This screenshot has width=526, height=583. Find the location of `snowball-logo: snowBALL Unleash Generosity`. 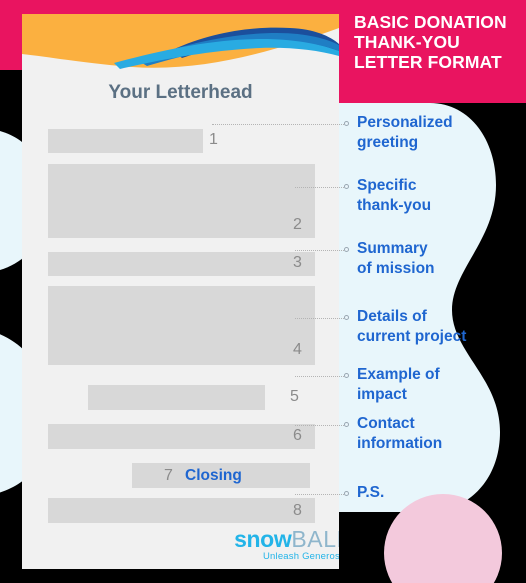

snowball-logo: snowBALL Unleash Generosity is located at coordinates (269, 545).